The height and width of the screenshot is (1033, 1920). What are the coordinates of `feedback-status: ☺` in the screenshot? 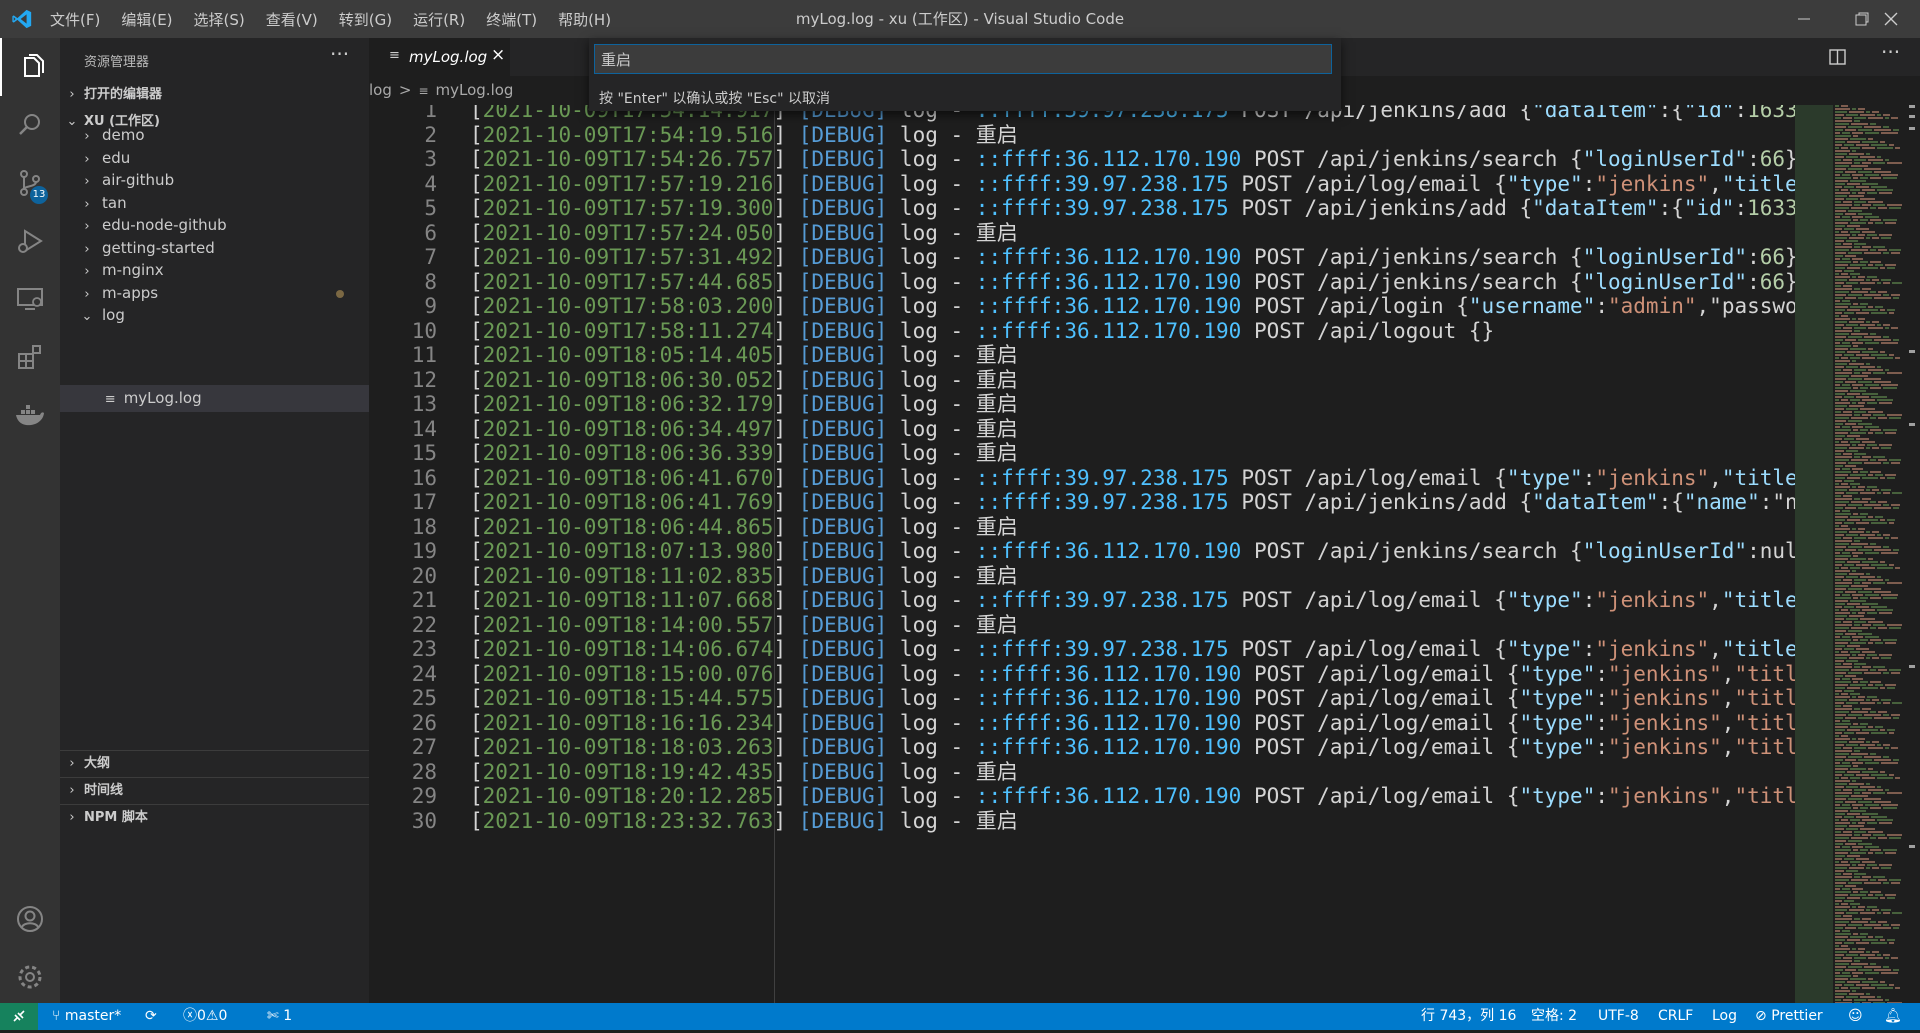 It's located at (1855, 1016).